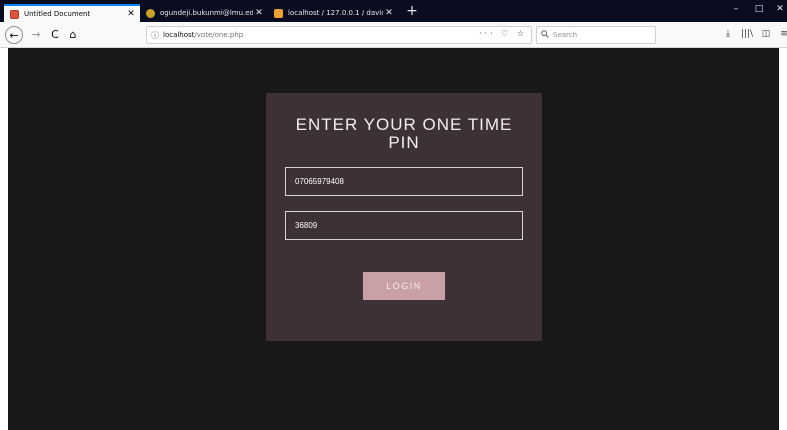 This screenshot has width=787, height=430. I want to click on url-path: /vote/one.php, so click(219, 35).